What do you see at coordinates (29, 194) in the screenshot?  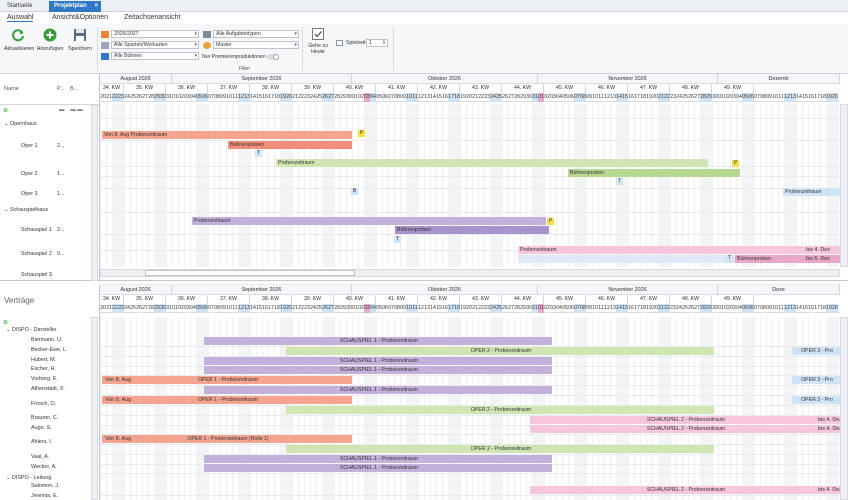 I see `row-oper3: Oper 3` at bounding box center [29, 194].